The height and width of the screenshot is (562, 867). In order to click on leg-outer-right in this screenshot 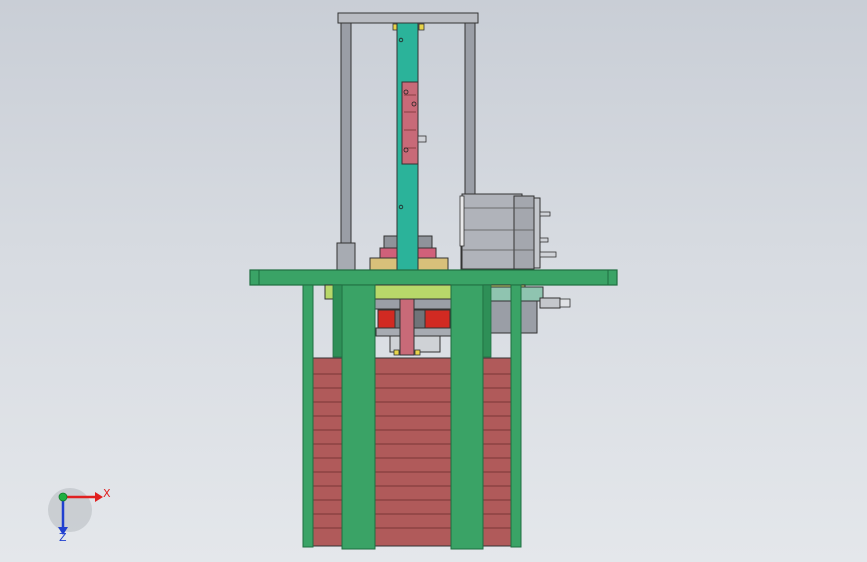, I will do `click(516, 416)`.